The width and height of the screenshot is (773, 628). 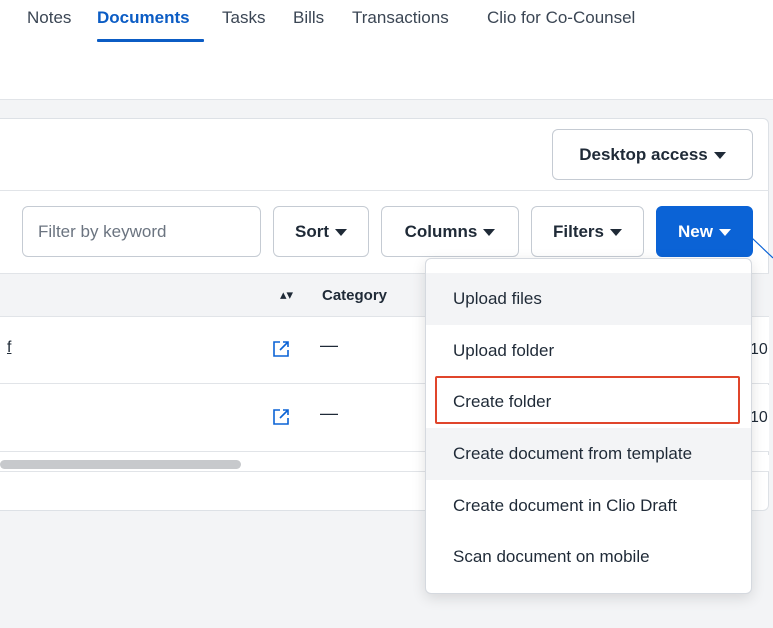 What do you see at coordinates (120, 464) in the screenshot?
I see `scrollbar-thumb` at bounding box center [120, 464].